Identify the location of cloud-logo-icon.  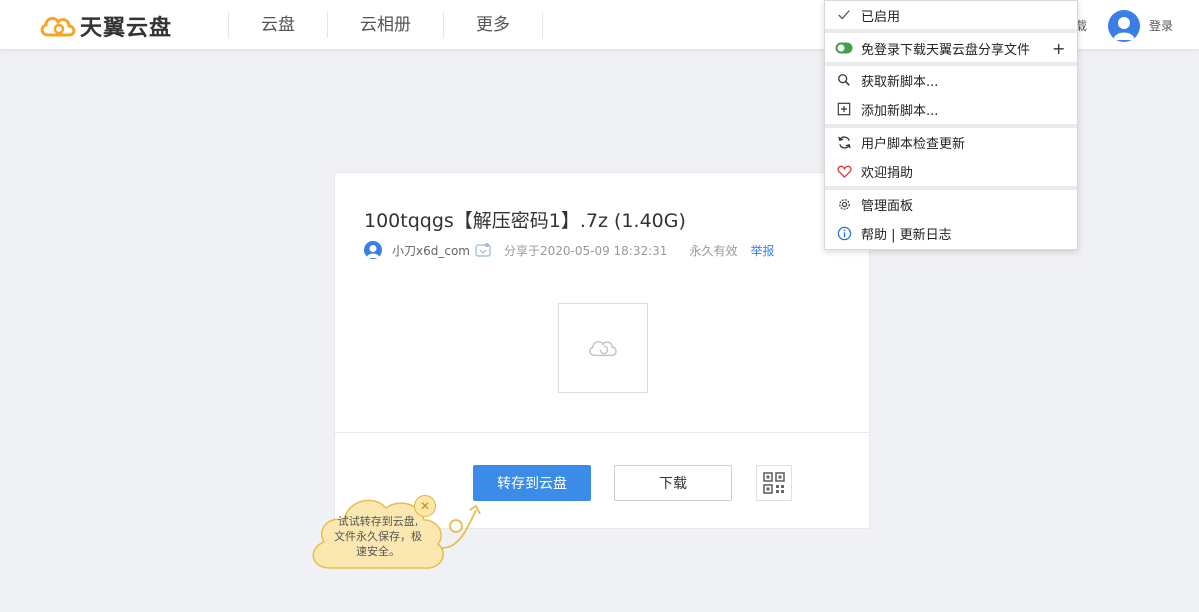
(58, 26).